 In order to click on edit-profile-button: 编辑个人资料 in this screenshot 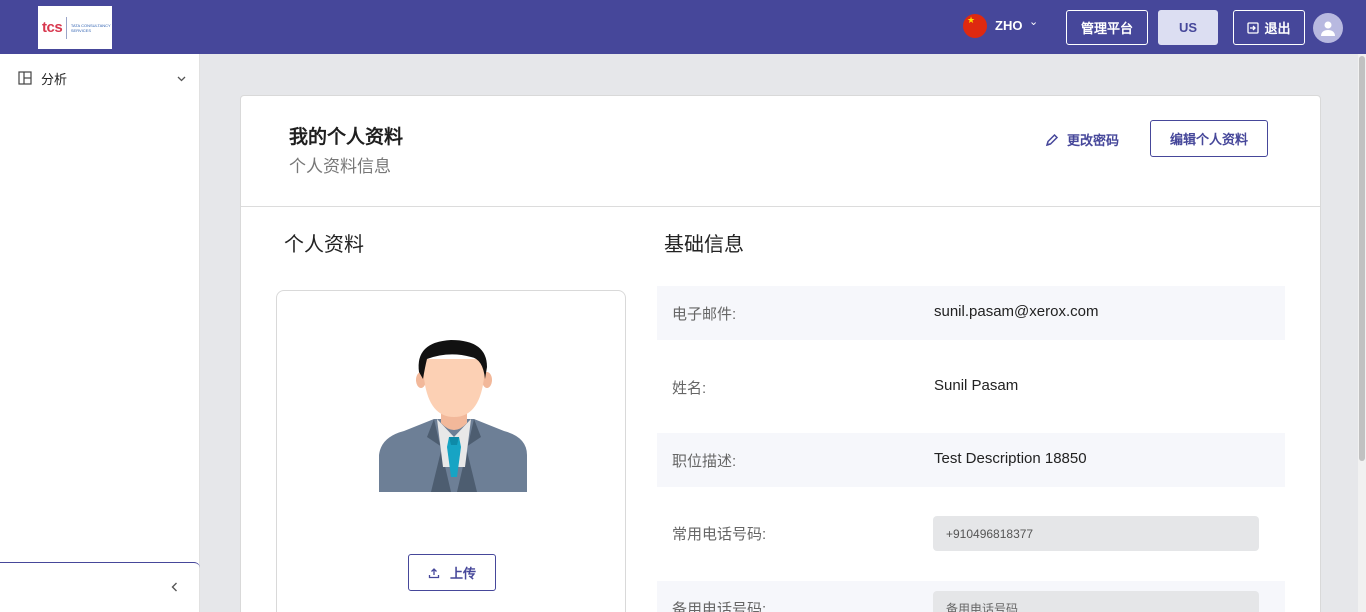, I will do `click(1209, 138)`.